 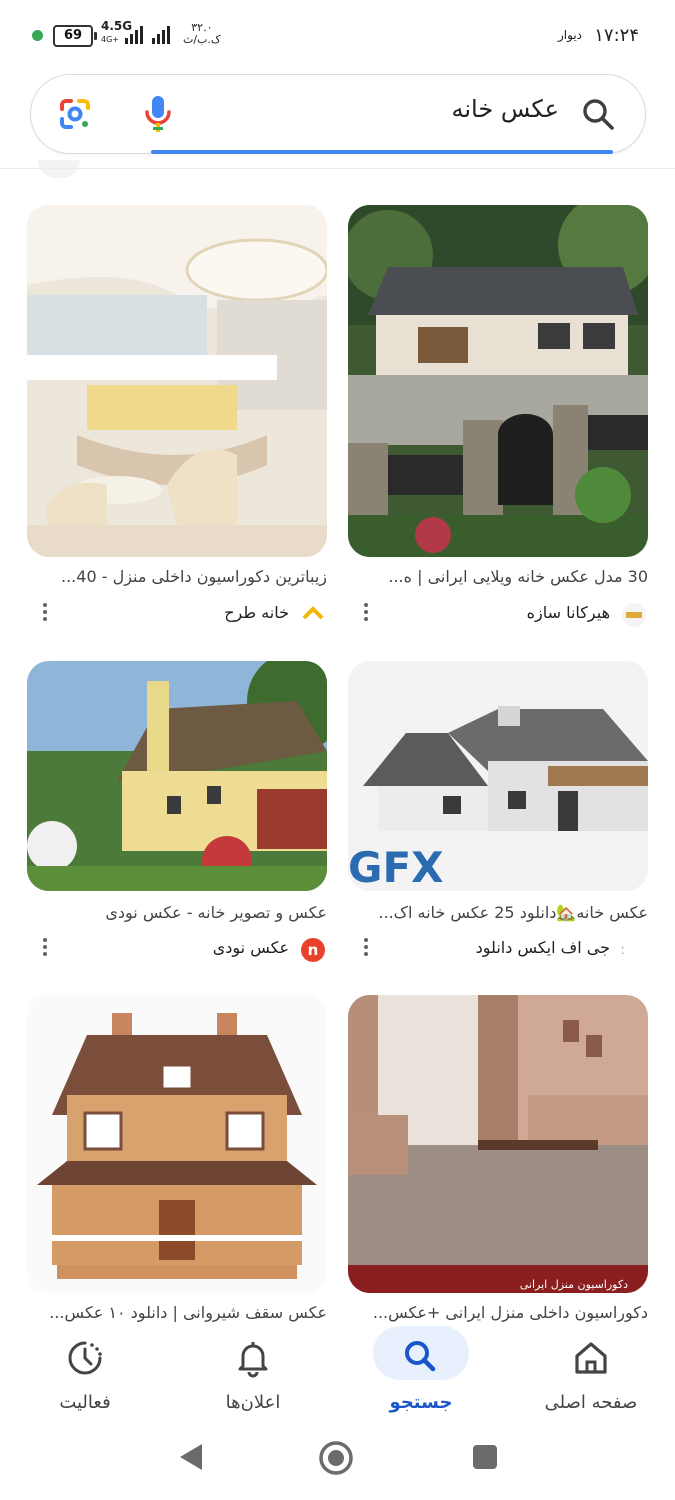 What do you see at coordinates (337, 36) in the screenshot?
I see `status-bar: 69 4.5G 4G+ ۳۲.۰ ک.ب/ث دیوار ۱۷:۲۴` at bounding box center [337, 36].